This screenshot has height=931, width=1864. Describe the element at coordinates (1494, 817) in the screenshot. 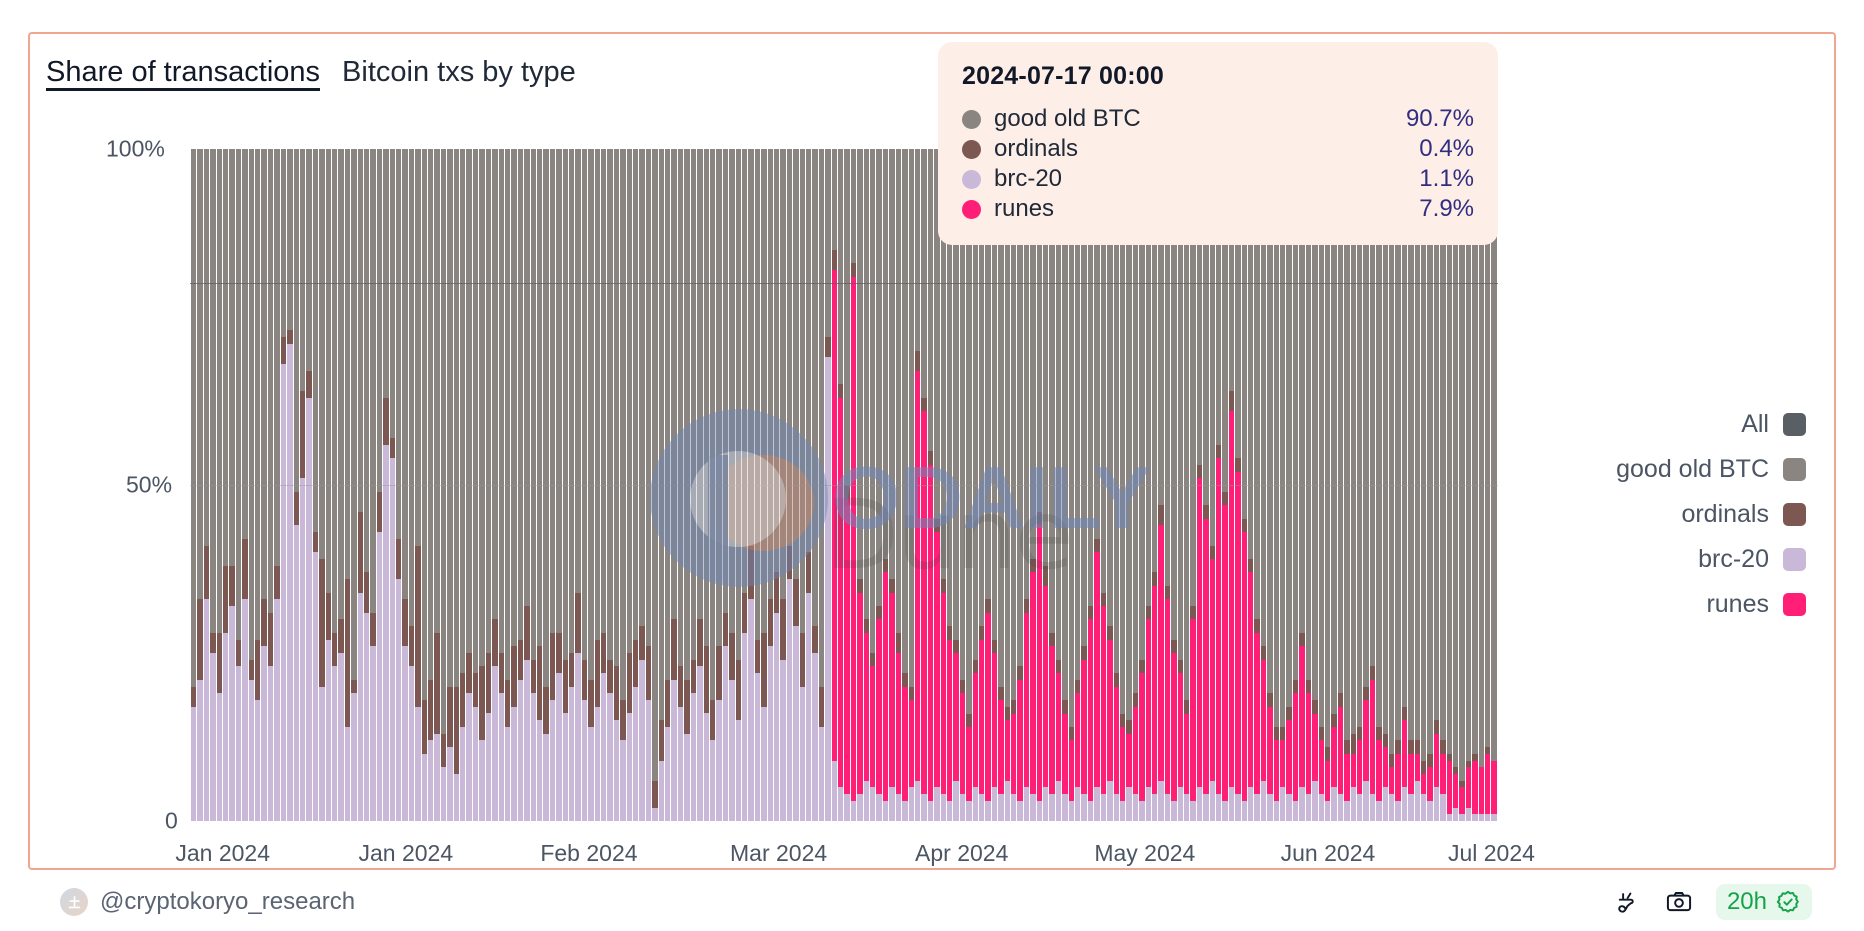

I see `bar-segment-brc` at that location.